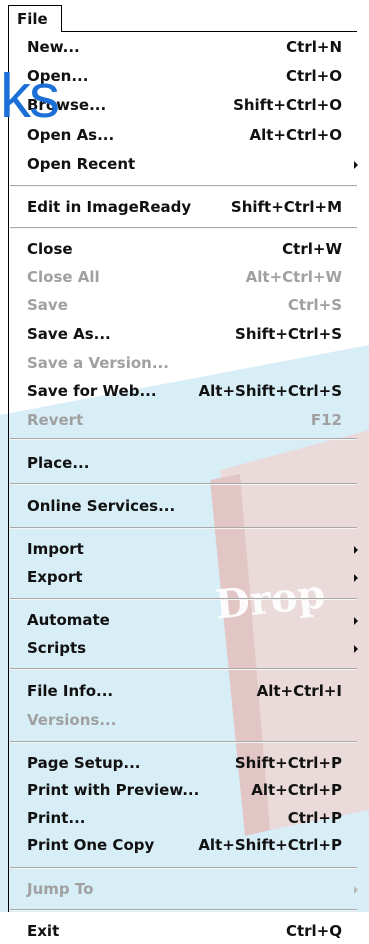 This screenshot has width=369, height=944. What do you see at coordinates (183, 550) in the screenshot?
I see `menu-item-import: Import` at bounding box center [183, 550].